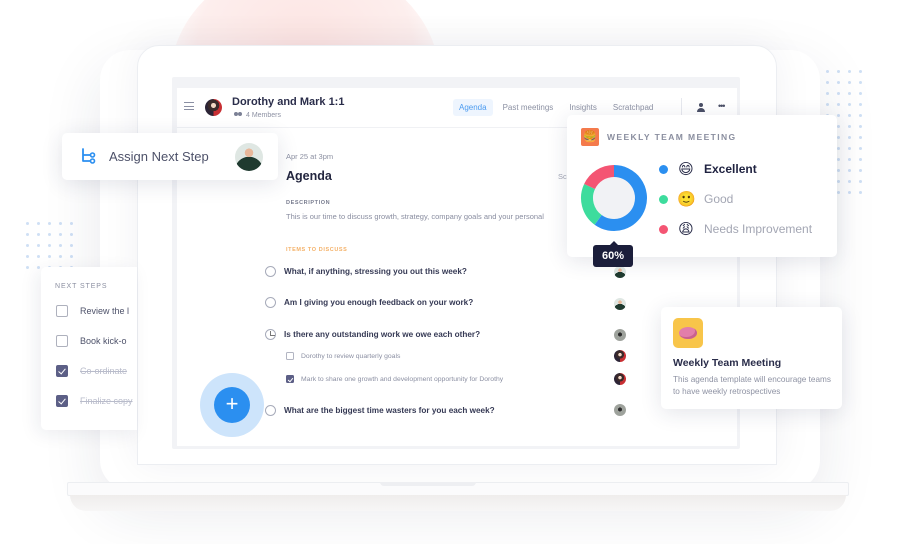  What do you see at coordinates (686, 229) in the screenshot?
I see `weary-face-icon: 😩` at bounding box center [686, 229].